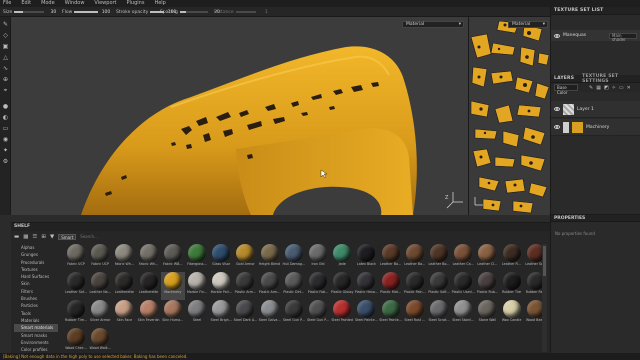 The width and height of the screenshot is (640, 360). Describe the element at coordinates (5, 150) in the screenshot. I see `shader-settings-icon: ✦` at that location.